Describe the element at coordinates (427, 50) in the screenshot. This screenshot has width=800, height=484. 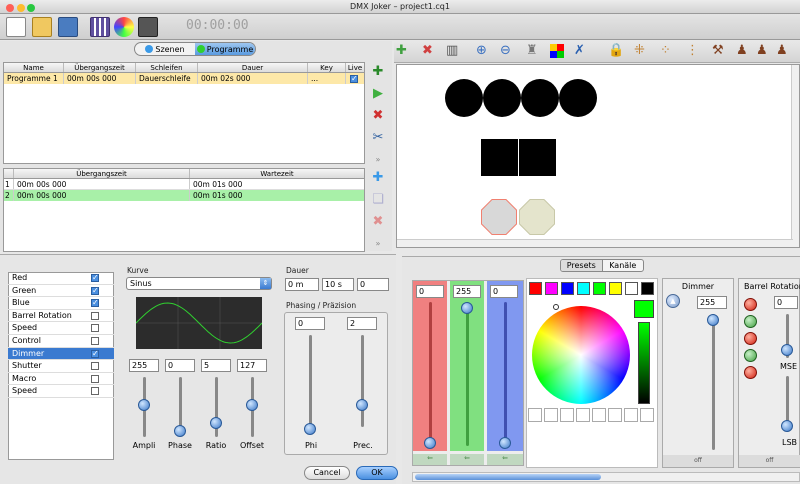
I see `remove-fixture-icon: ✖` at that location.